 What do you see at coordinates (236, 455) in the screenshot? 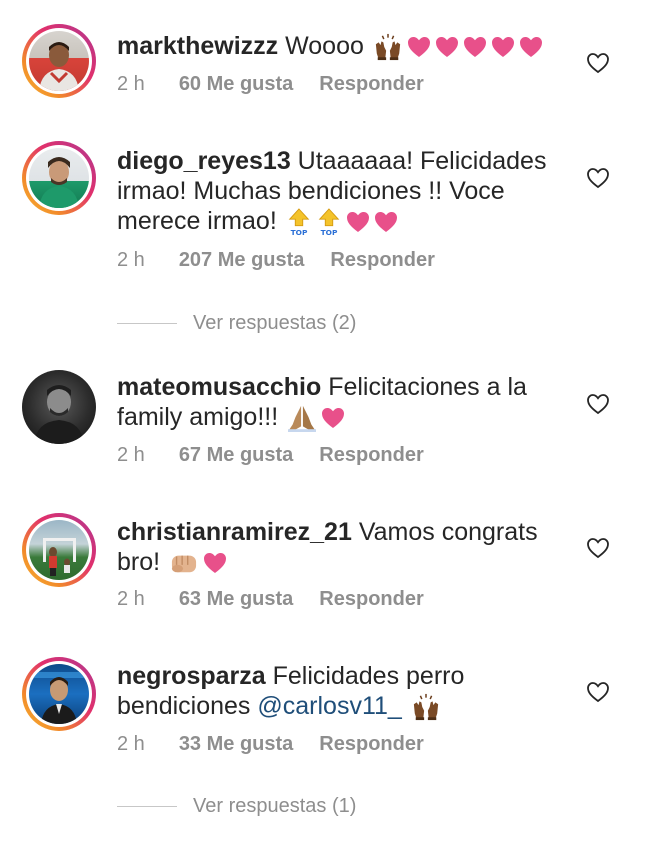
I see `likes-count: 67 Me gusta` at bounding box center [236, 455].